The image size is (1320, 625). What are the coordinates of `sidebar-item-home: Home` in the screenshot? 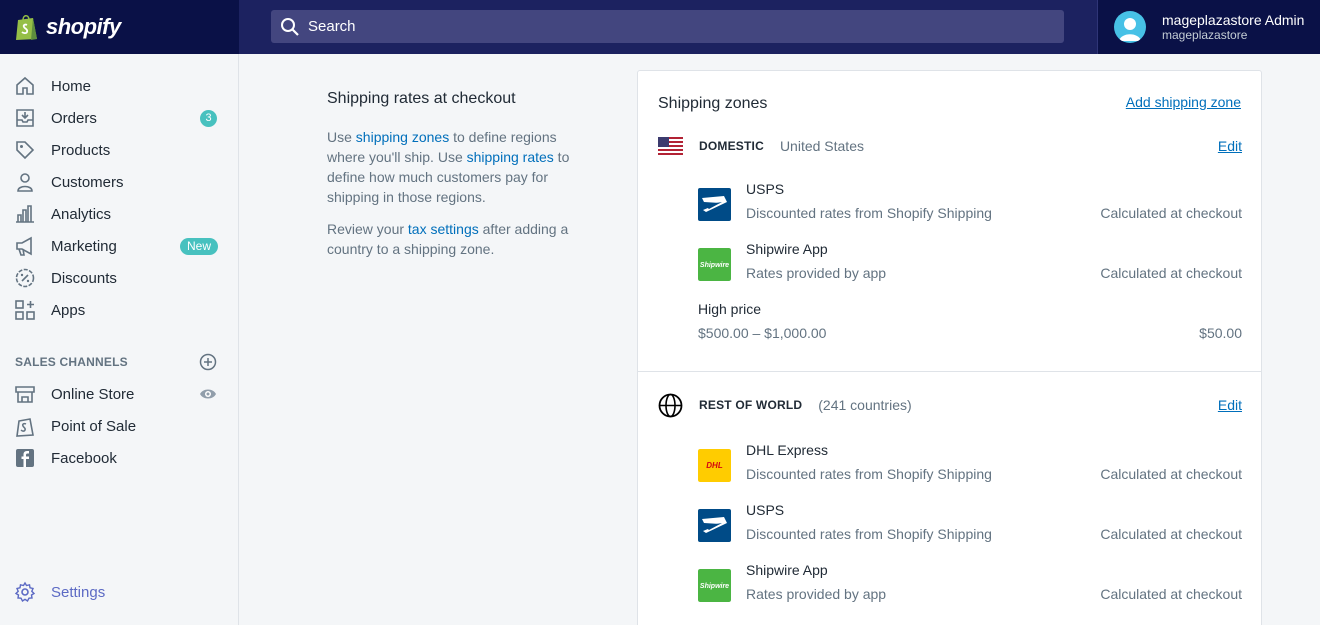 It's located at (119, 86).